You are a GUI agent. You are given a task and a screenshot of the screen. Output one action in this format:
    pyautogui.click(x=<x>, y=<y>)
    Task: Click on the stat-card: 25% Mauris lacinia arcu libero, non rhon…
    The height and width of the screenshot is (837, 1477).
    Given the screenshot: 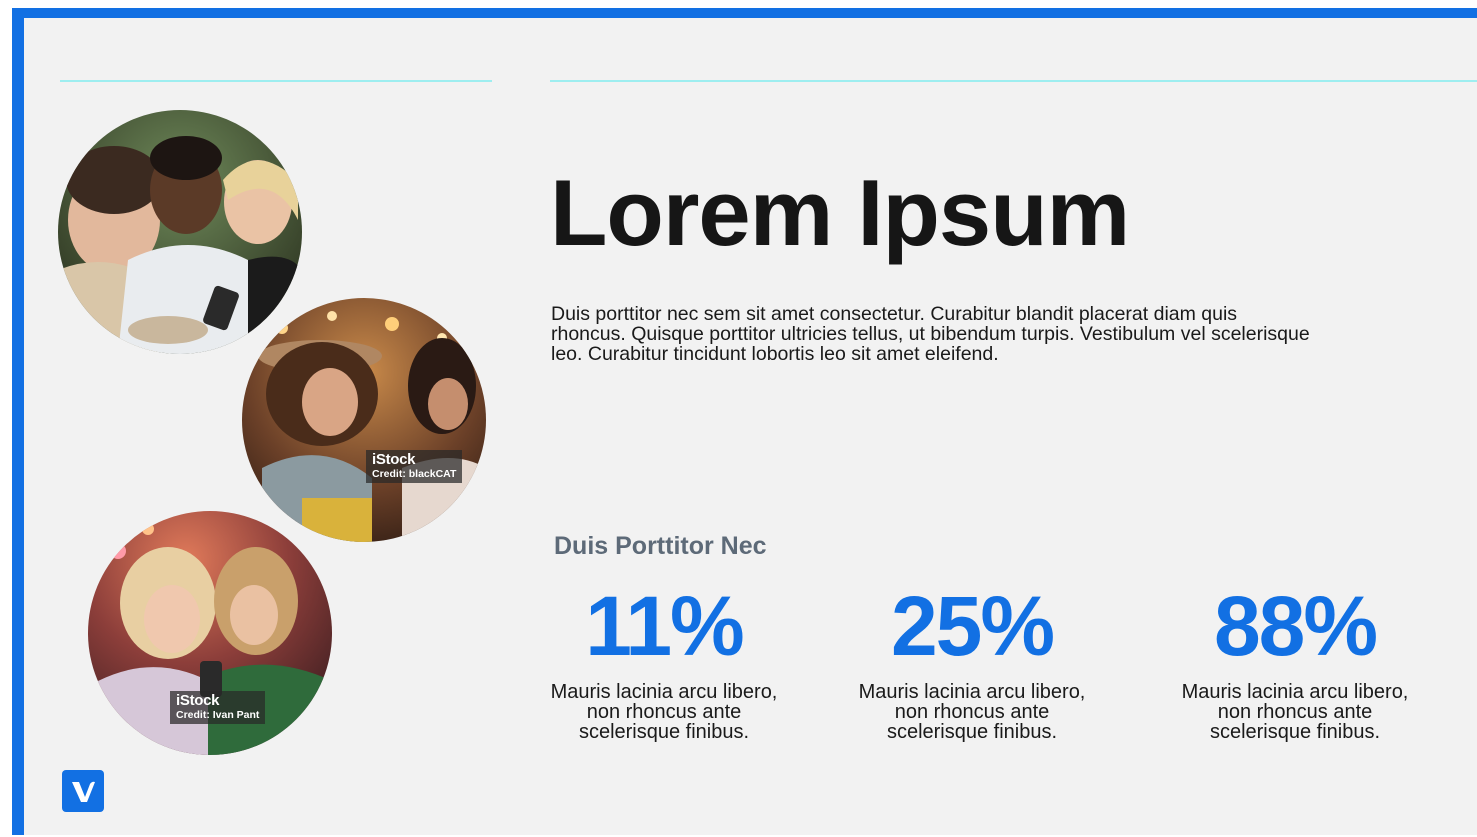 What is the action you would take?
    pyautogui.click(x=972, y=663)
    